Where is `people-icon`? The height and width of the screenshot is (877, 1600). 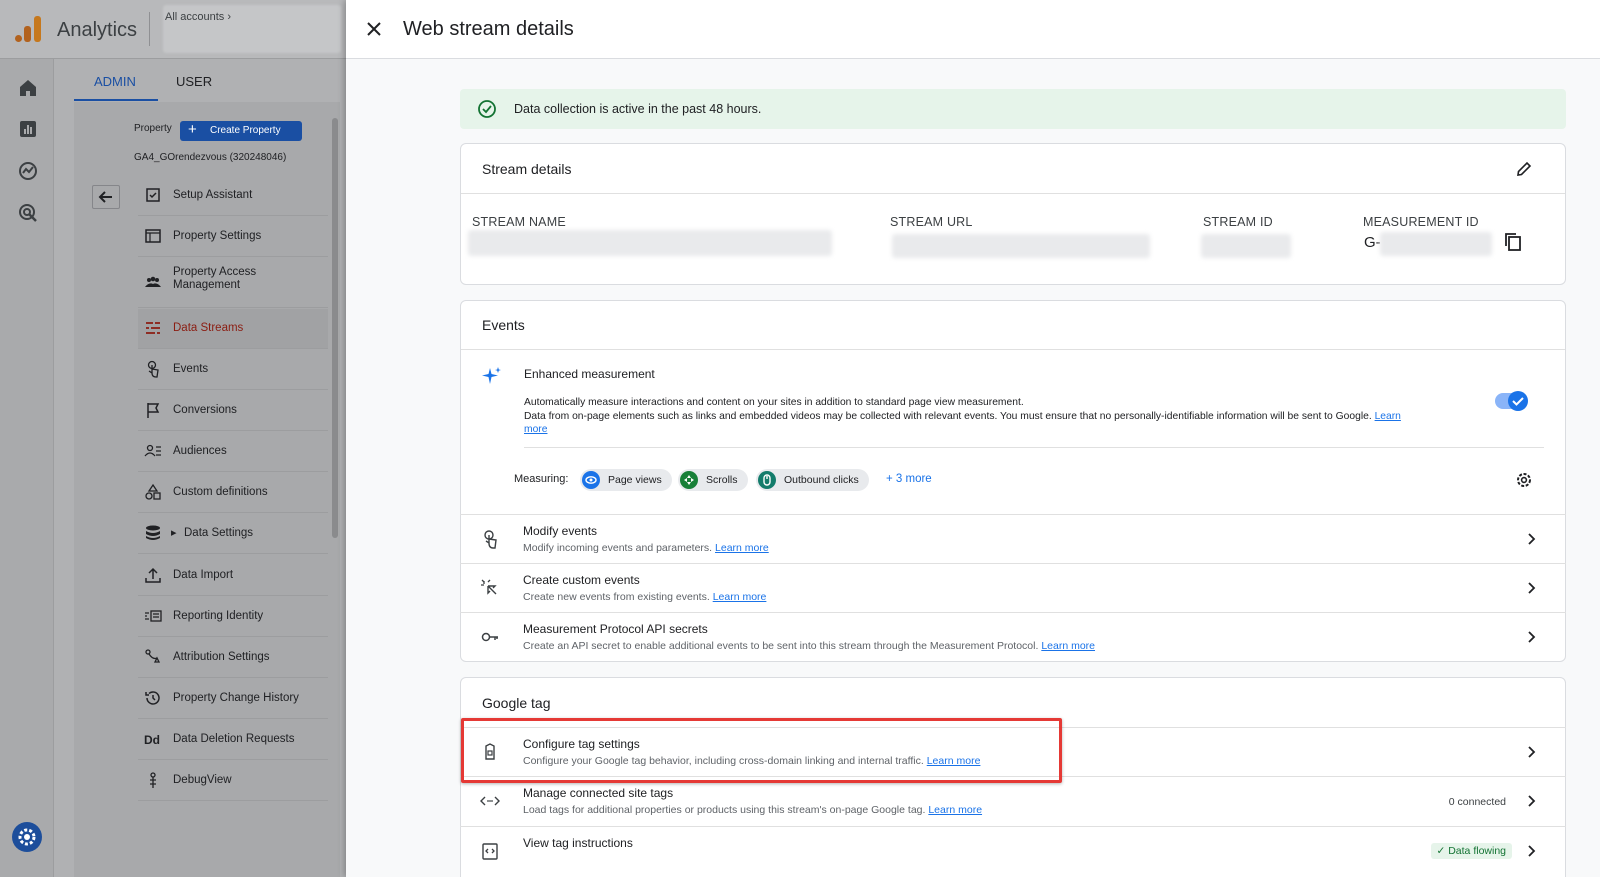
people-icon is located at coordinates (153, 281).